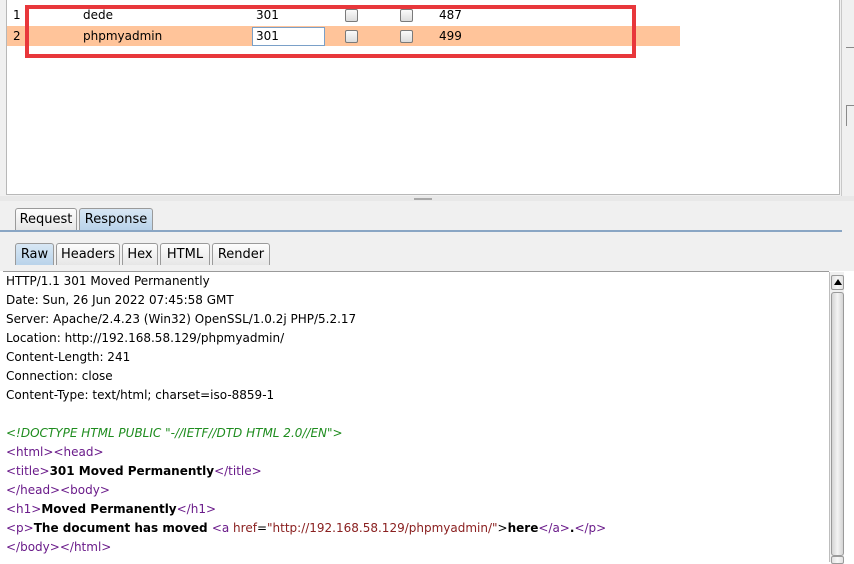  I want to click on tab-raw: Raw, so click(34, 254).